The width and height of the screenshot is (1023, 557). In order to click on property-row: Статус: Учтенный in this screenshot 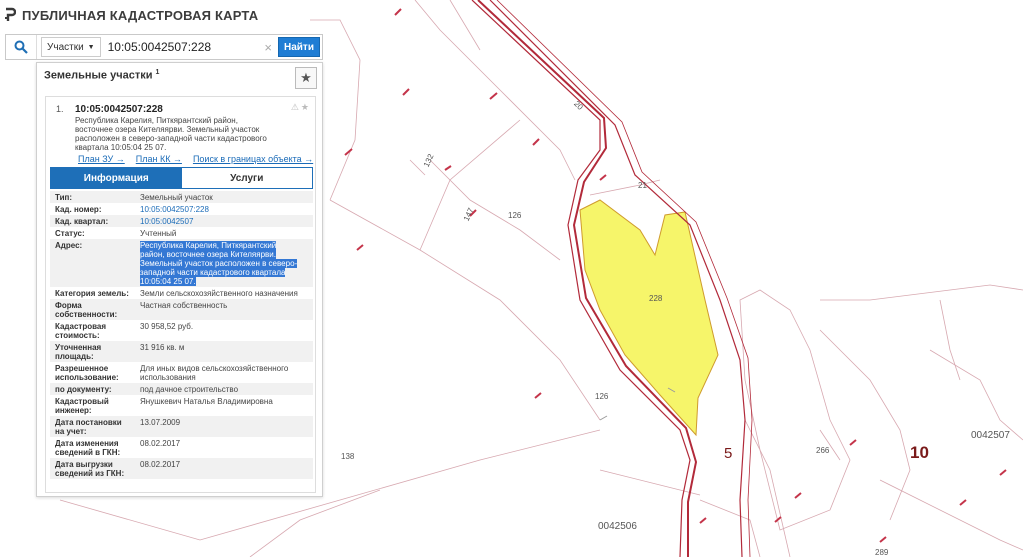, I will do `click(181, 233)`.